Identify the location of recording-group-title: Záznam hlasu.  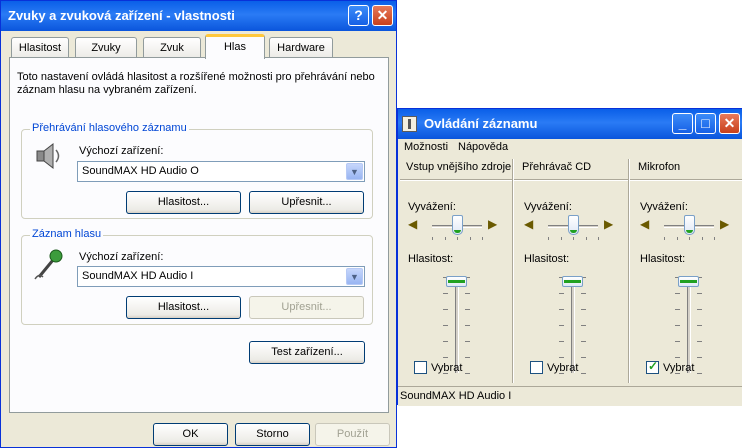
(67, 234).